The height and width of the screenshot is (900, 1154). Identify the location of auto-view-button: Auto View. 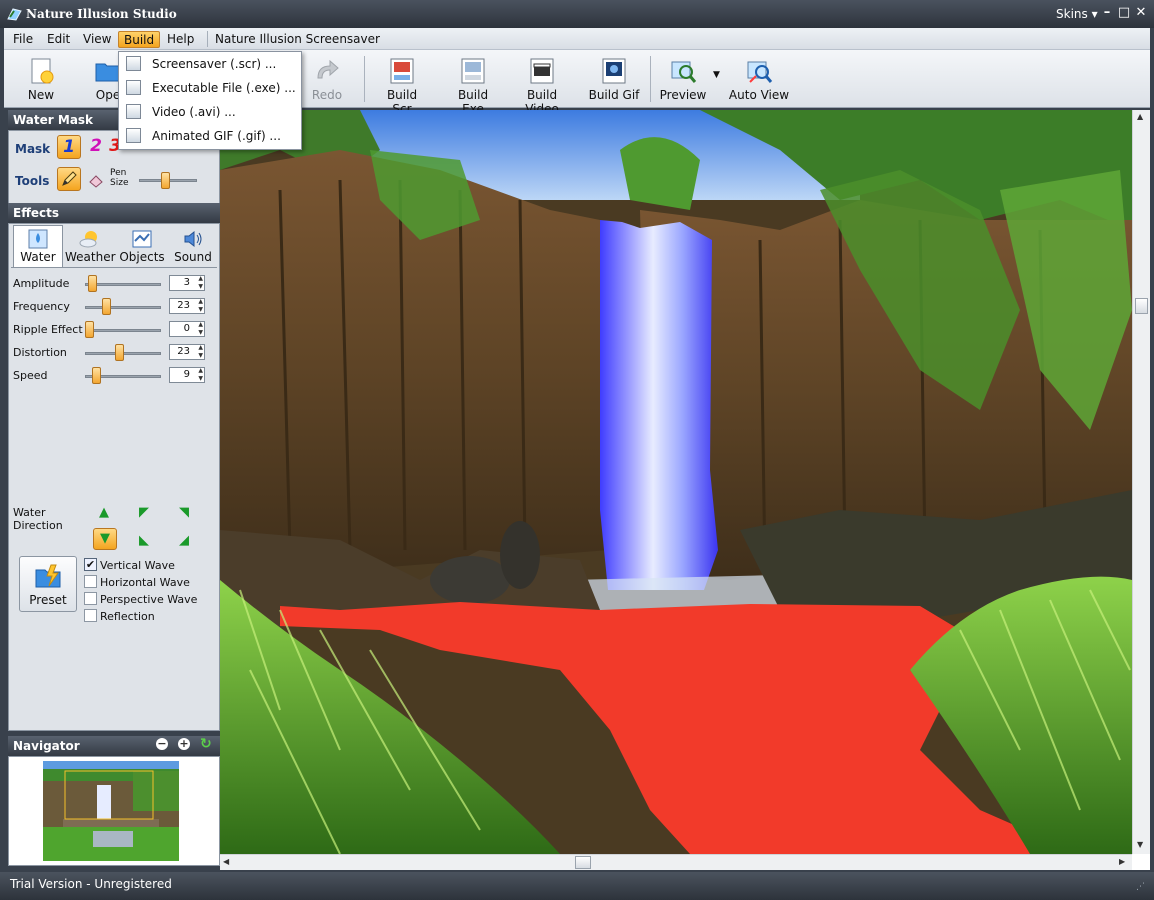
(759, 79).